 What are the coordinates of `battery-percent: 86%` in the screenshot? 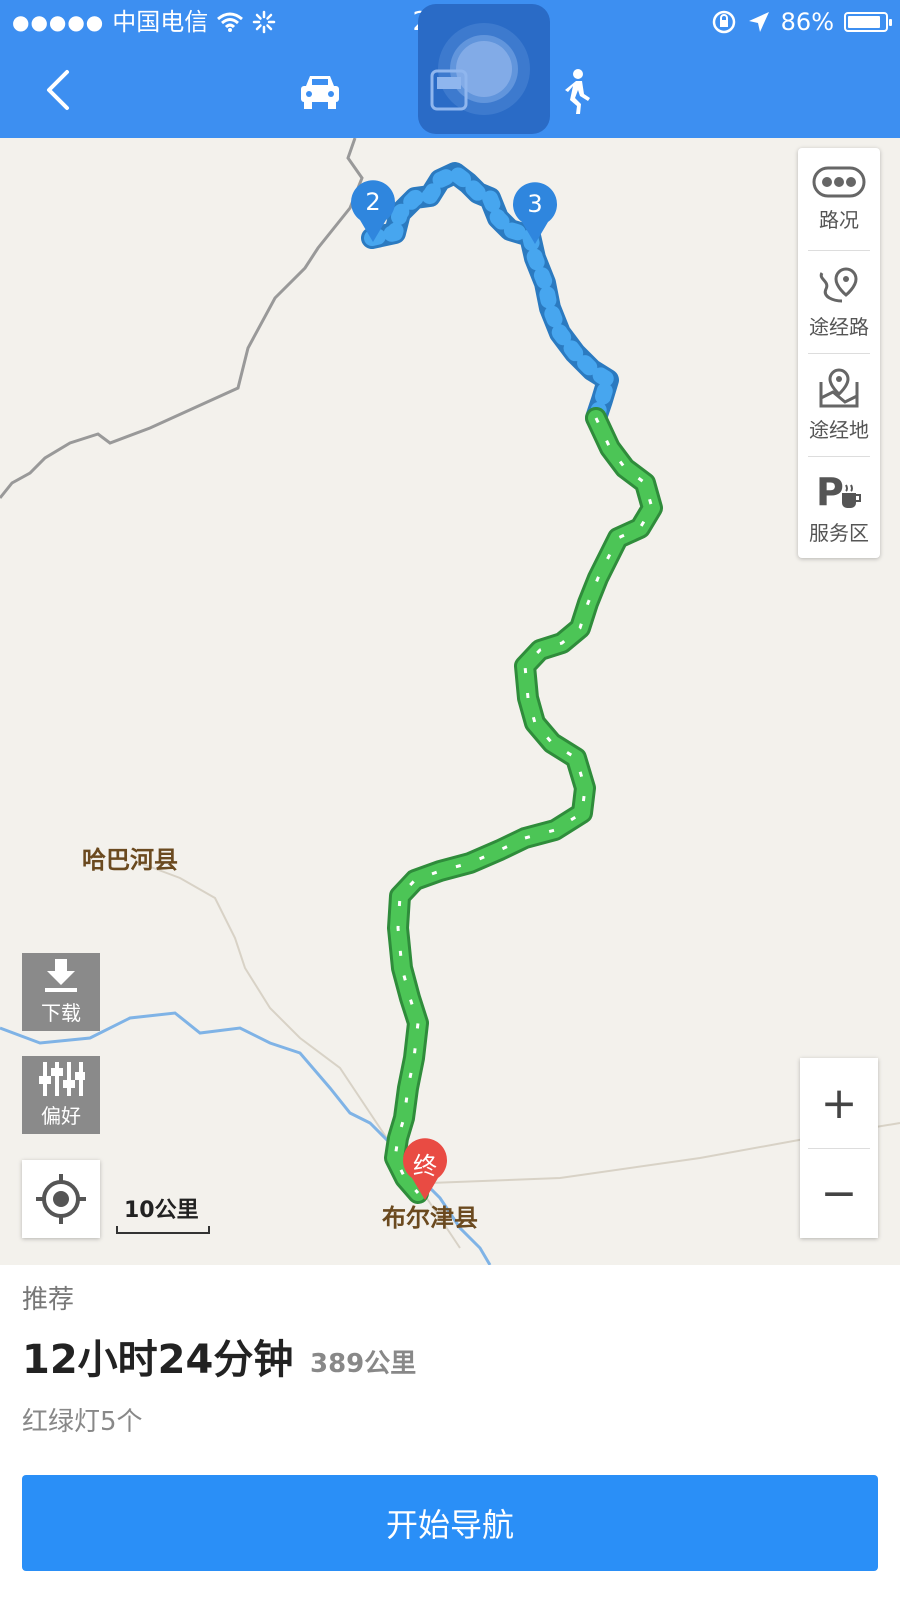 It's located at (807, 22).